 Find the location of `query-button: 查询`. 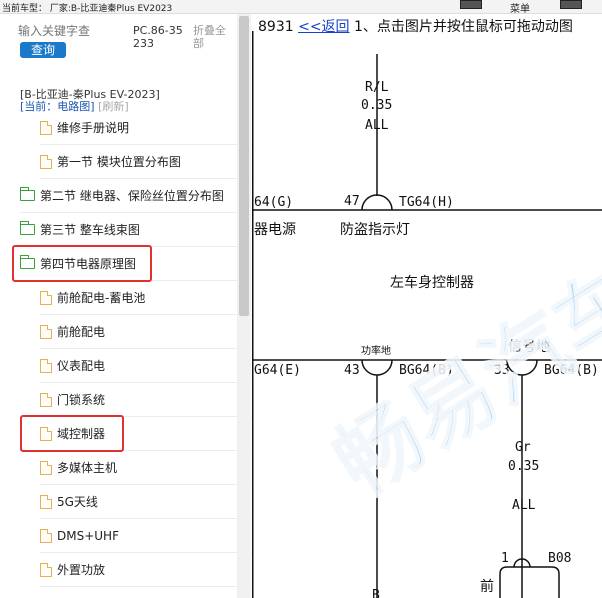

query-button: 查询 is located at coordinates (43, 50).